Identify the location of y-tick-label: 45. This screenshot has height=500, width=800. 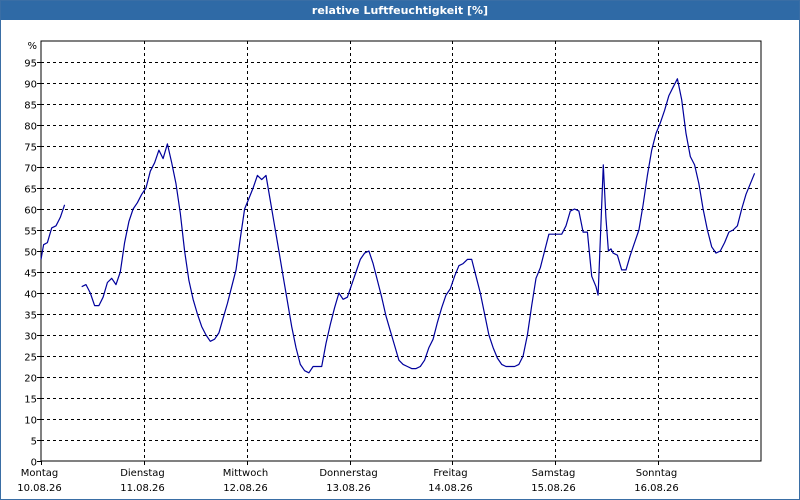
(30, 274).